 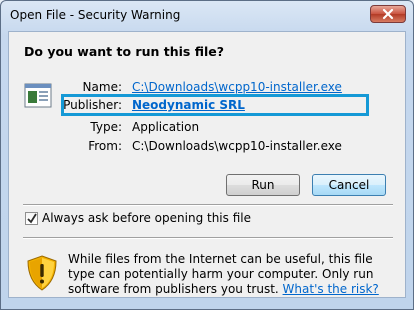 I want to click on type-label: Type:, so click(x=106, y=127).